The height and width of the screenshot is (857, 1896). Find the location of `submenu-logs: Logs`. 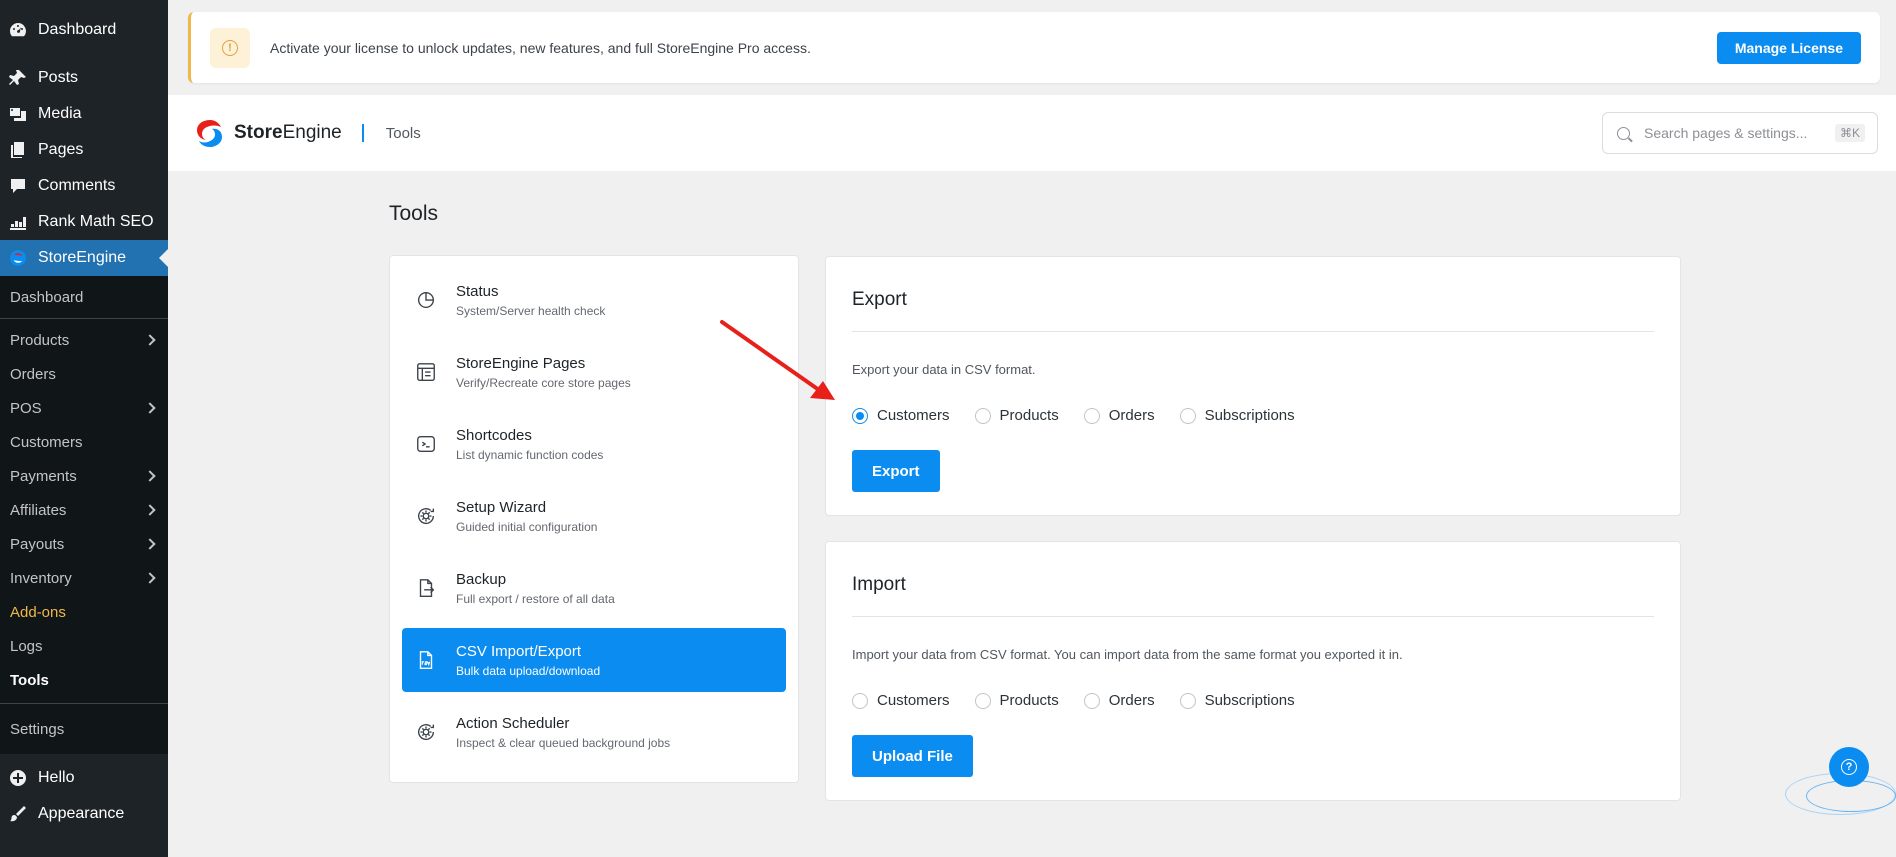

submenu-logs: Logs is located at coordinates (84, 646).